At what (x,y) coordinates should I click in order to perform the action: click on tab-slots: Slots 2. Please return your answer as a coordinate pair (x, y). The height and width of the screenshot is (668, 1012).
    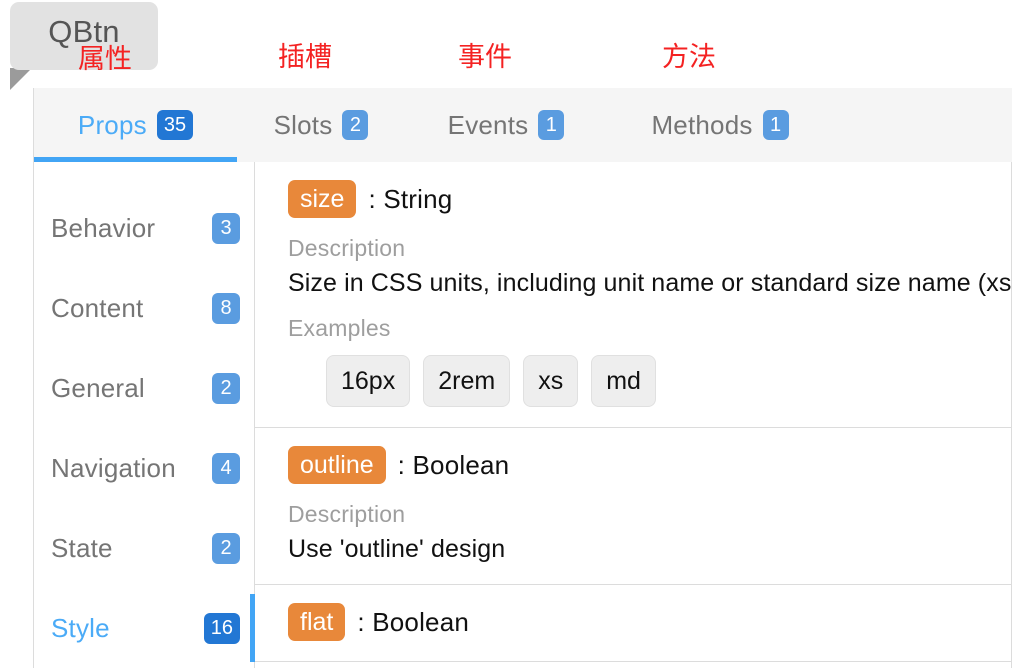
    Looking at the image, I should click on (321, 125).